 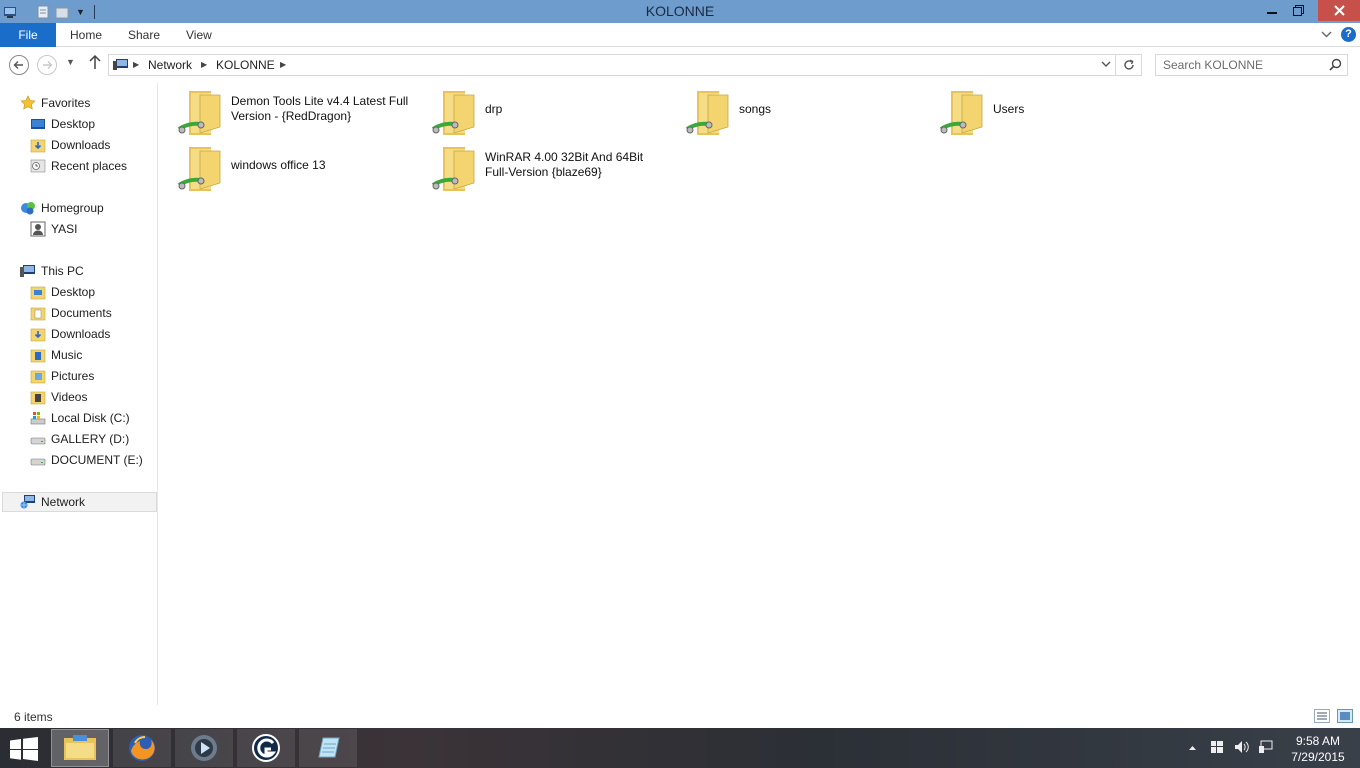 What do you see at coordinates (1326, 34) in the screenshot?
I see `expand-ribbon-chevron-icon` at bounding box center [1326, 34].